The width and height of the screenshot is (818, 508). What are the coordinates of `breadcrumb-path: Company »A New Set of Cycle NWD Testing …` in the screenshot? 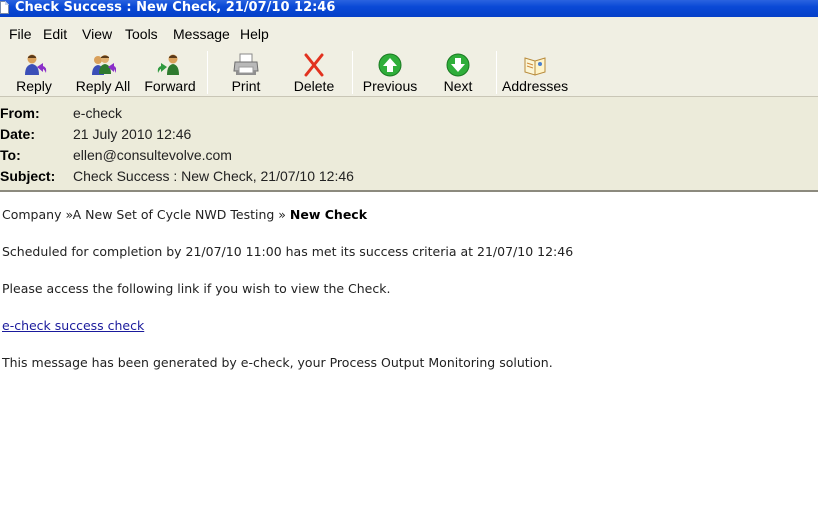 It's located at (146, 214).